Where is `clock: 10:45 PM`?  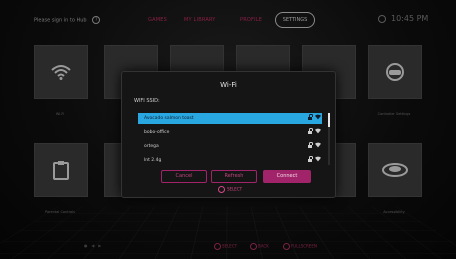 clock: 10:45 PM is located at coordinates (403, 18).